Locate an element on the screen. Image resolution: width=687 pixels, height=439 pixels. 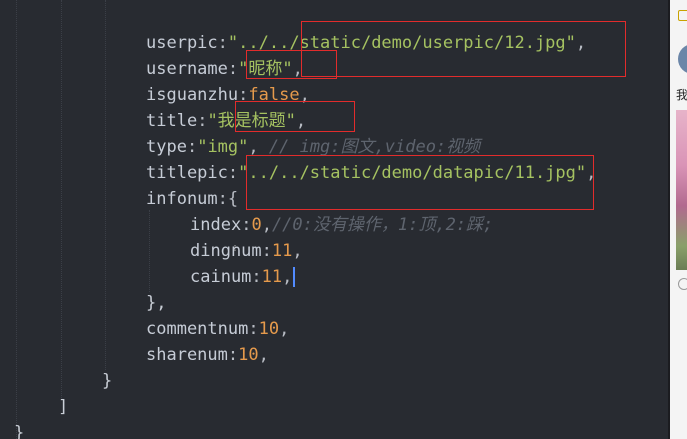
code-line-close-outer: } is located at coordinates (19, 431).